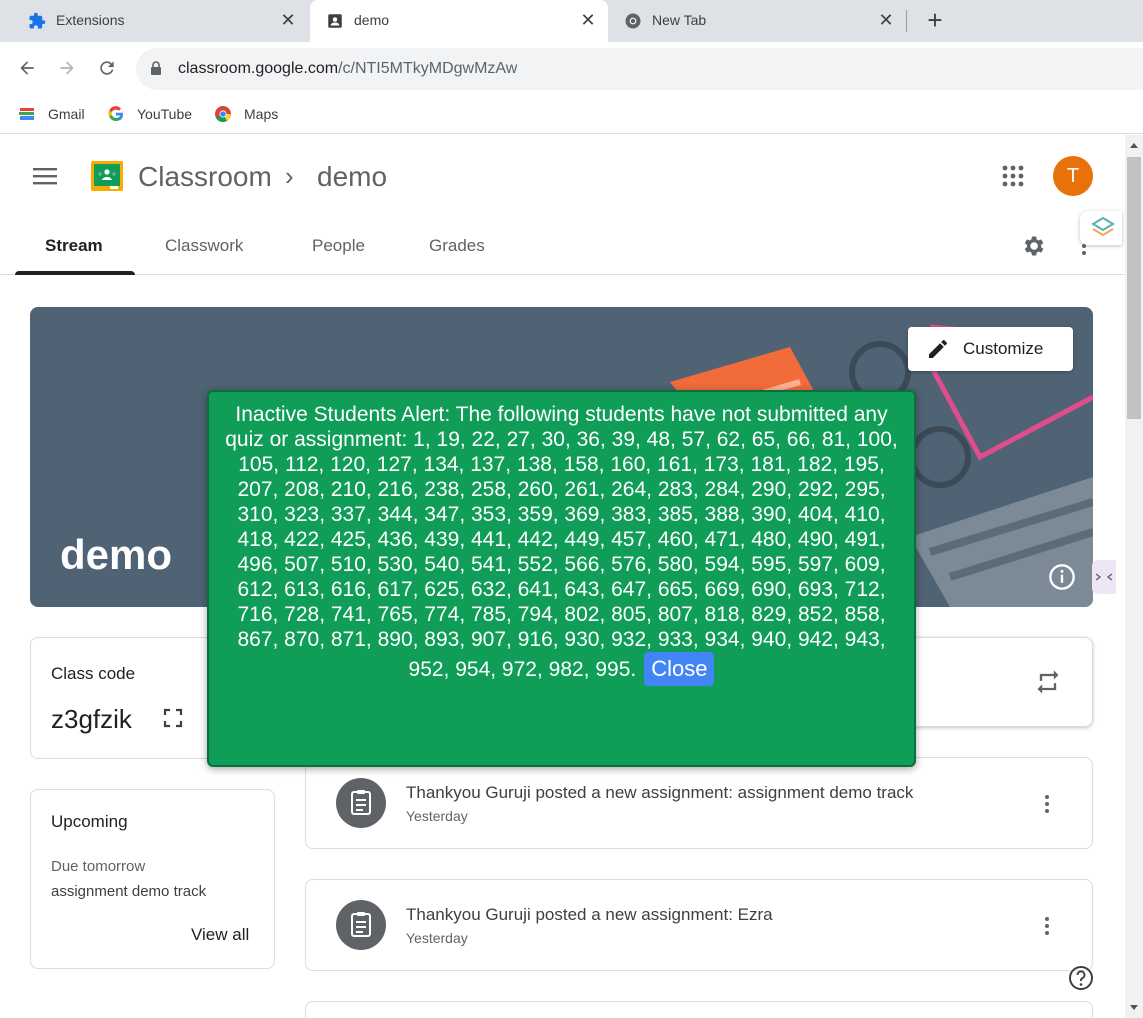 This screenshot has height=1018, width=1143. Describe the element at coordinates (91, 719) in the screenshot. I see `class-code-value: z3gfzik` at that location.